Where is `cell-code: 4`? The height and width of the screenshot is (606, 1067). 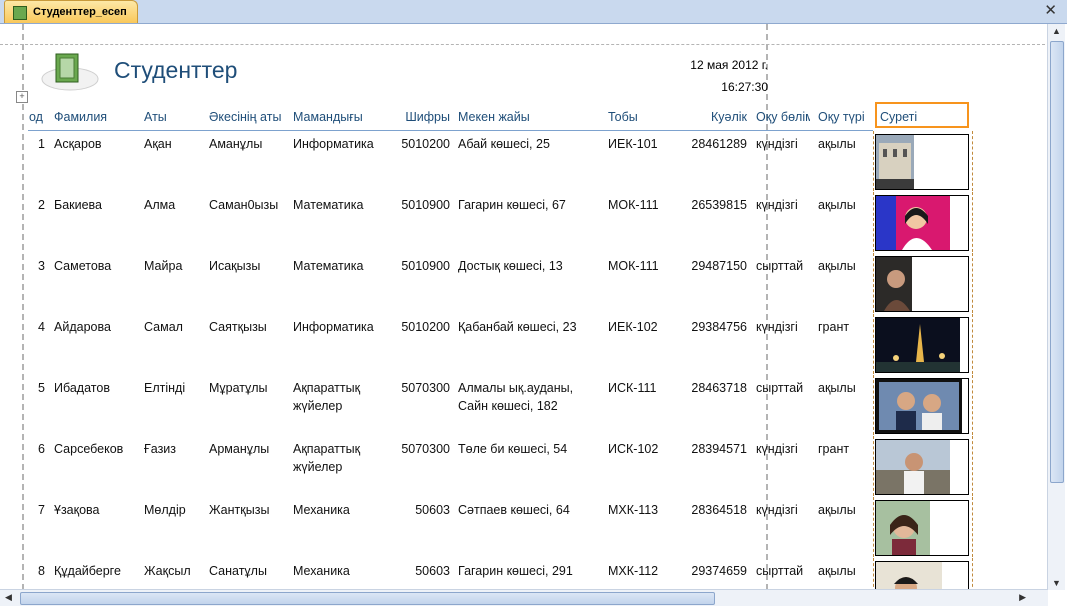 cell-code: 4 is located at coordinates (37, 336).